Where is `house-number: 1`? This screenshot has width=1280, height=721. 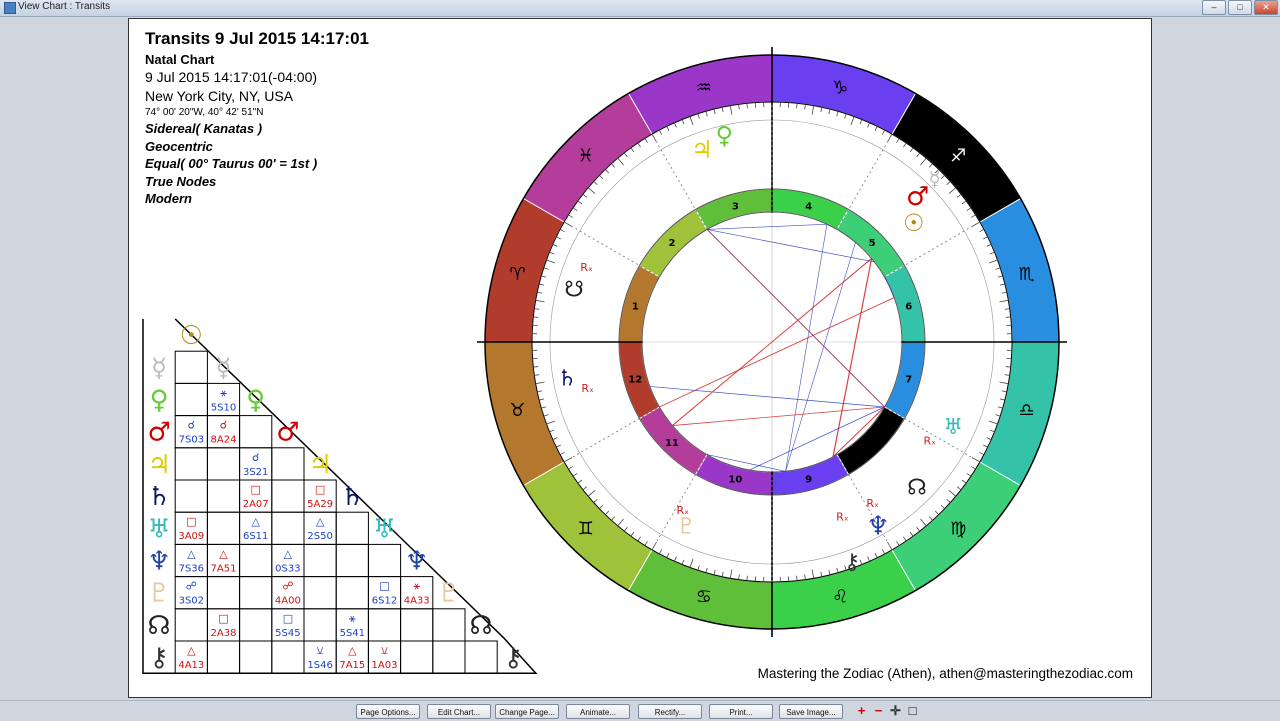 house-number: 1 is located at coordinates (635, 306).